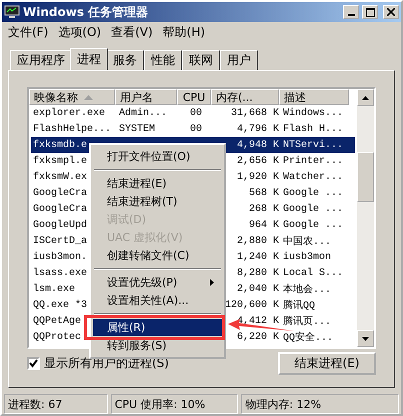 The width and height of the screenshot is (403, 416). What do you see at coordinates (257, 273) in the screenshot?
I see `table-cell: 8,280 K` at bounding box center [257, 273].